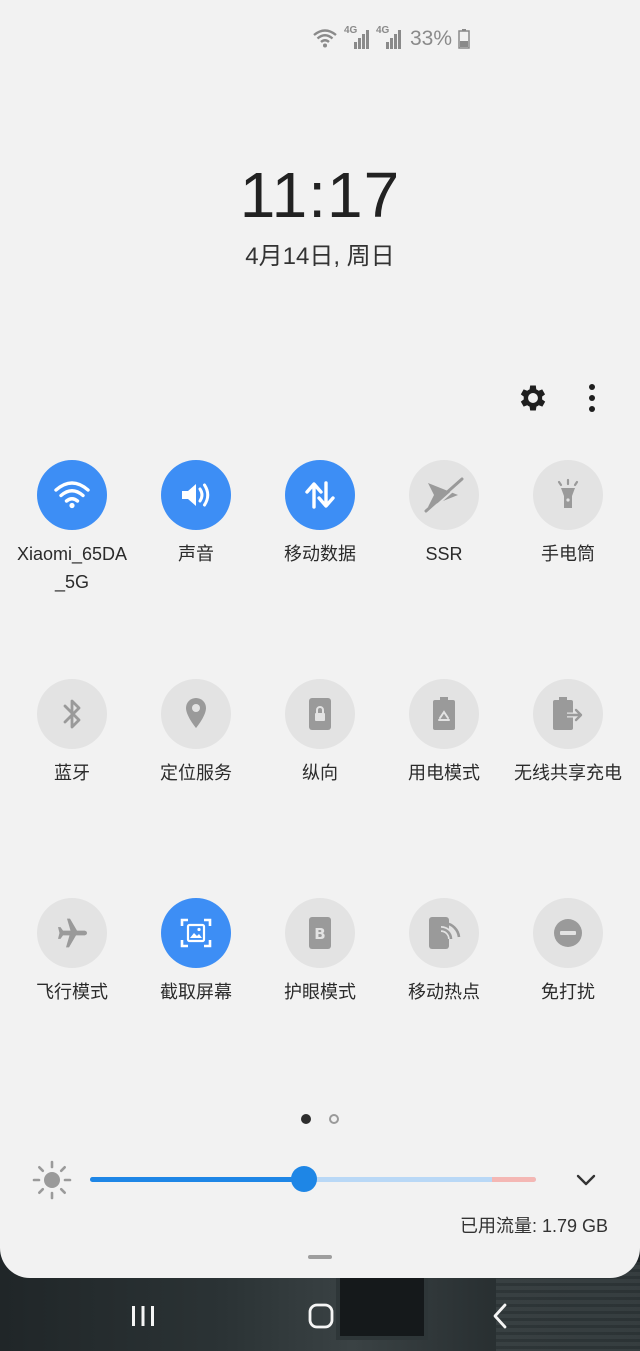  I want to click on volume-icon, so click(196, 495).